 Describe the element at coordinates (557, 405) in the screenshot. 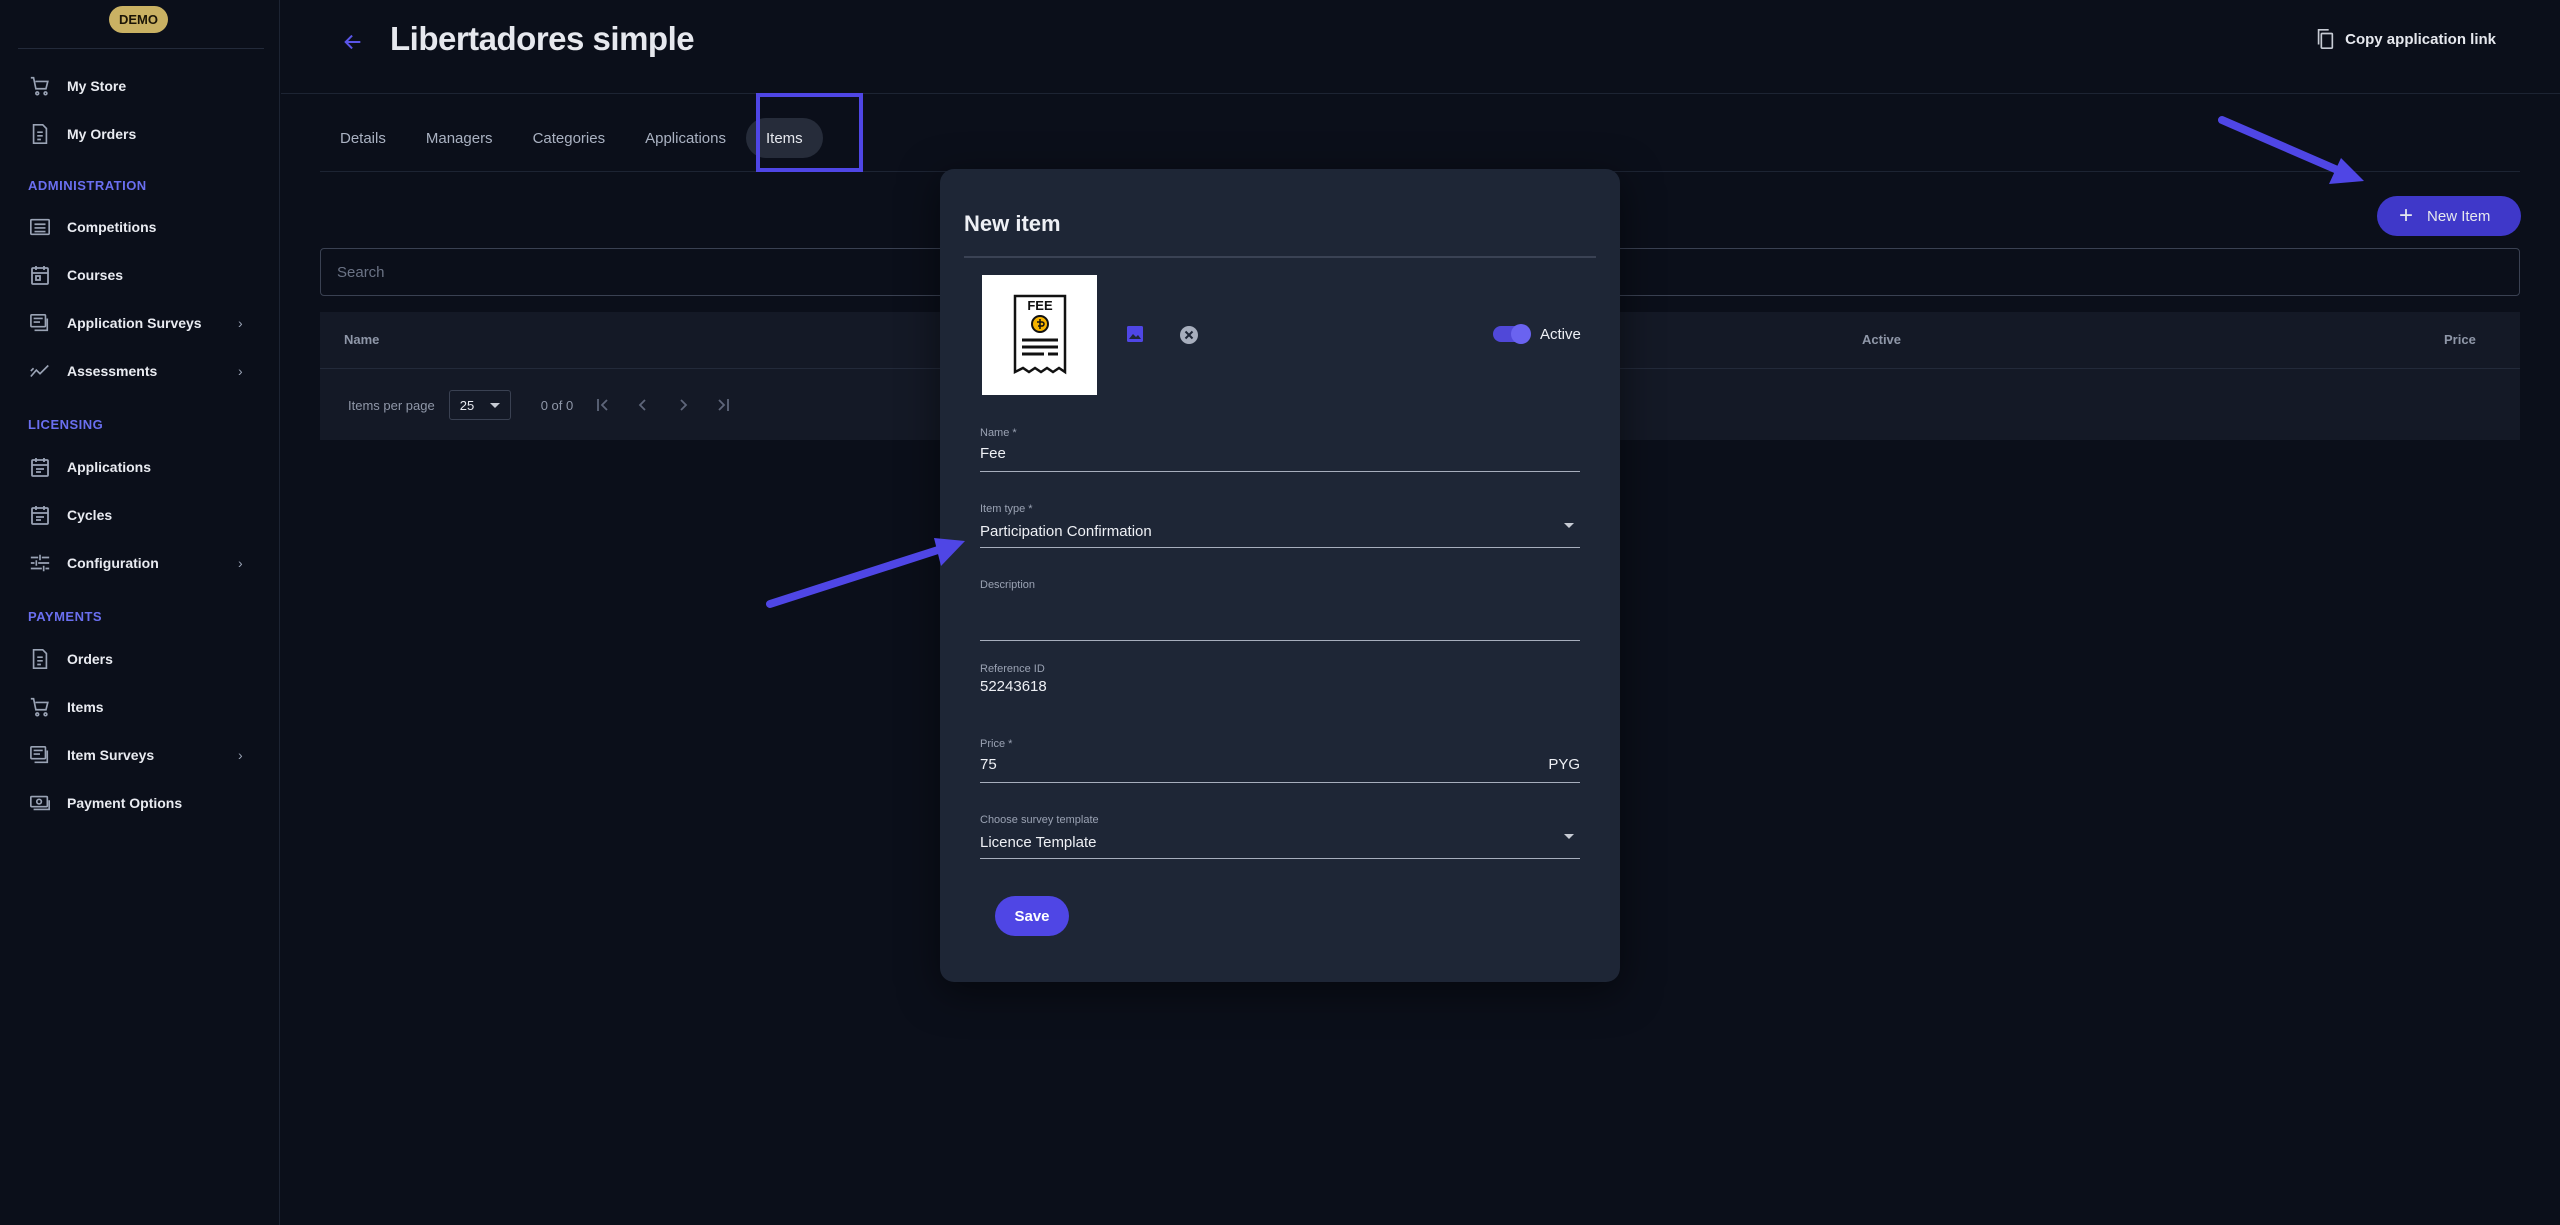

I see `page-range: 0 of 0` at that location.